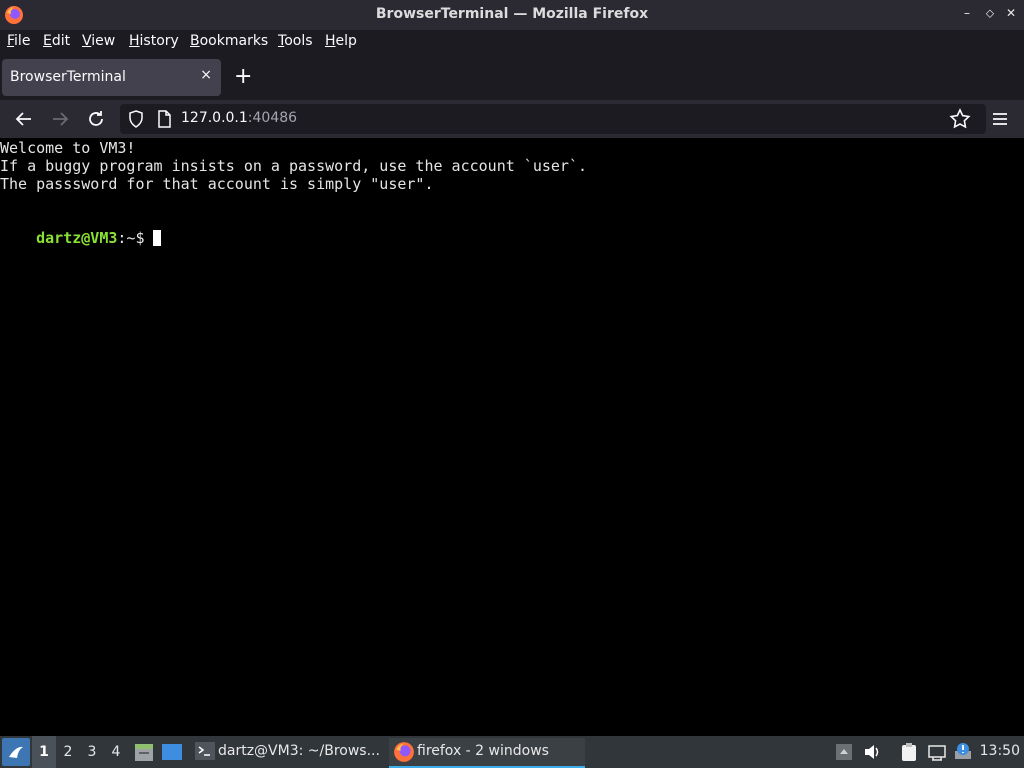  I want to click on lxqt-logo-icon, so click(16, 752).